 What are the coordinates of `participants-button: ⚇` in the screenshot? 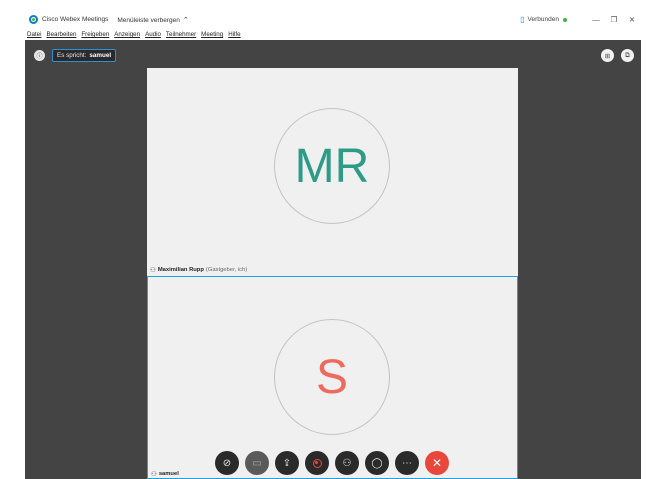 It's located at (347, 463).